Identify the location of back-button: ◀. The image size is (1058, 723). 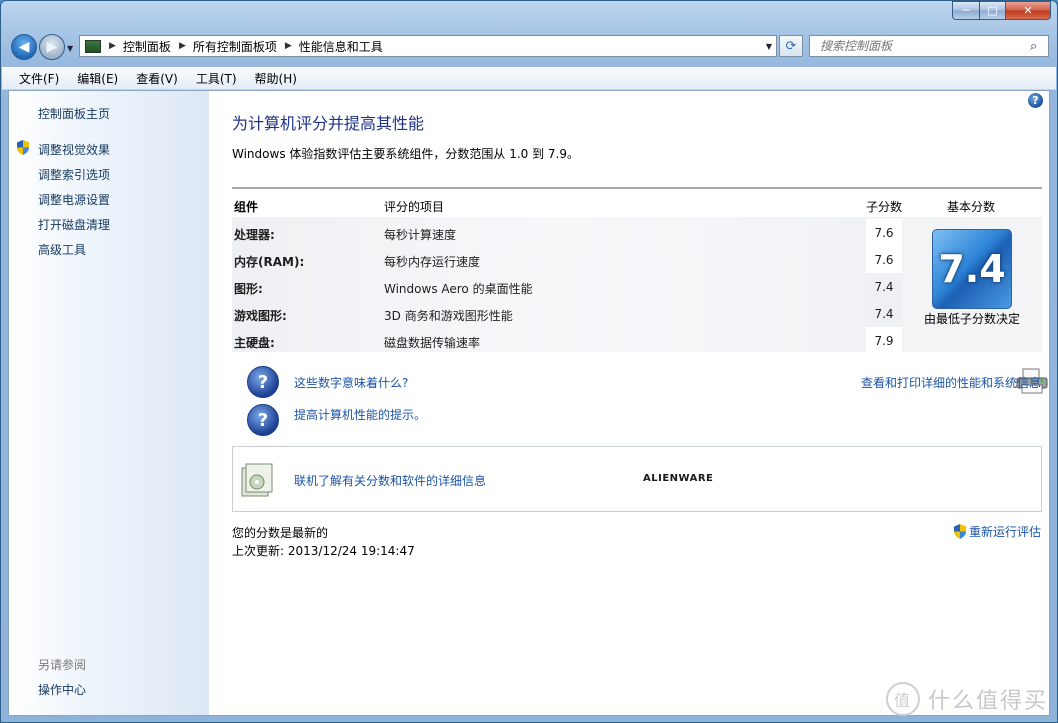
(24, 47).